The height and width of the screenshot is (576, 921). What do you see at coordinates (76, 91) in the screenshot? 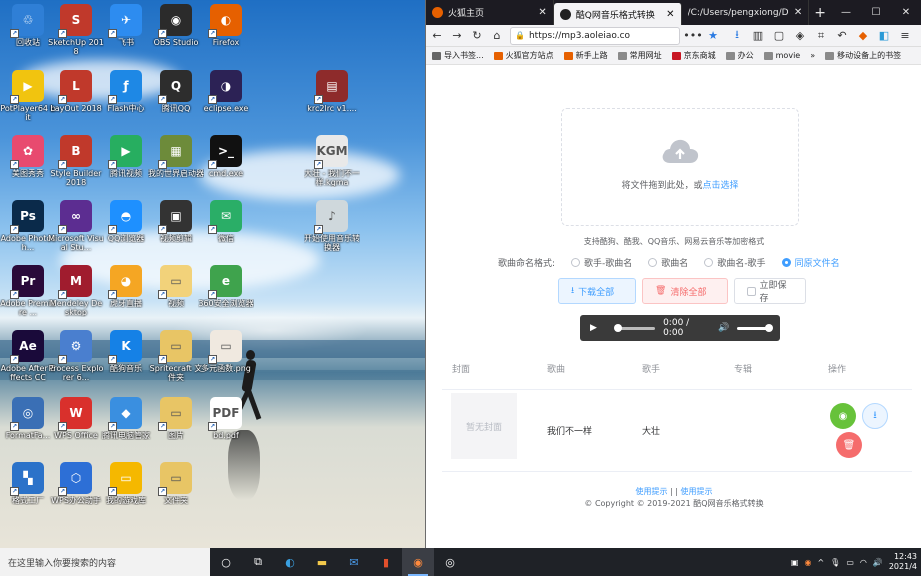
I see `desktop-icon: L ↗ LayOut 2018` at bounding box center [76, 91].